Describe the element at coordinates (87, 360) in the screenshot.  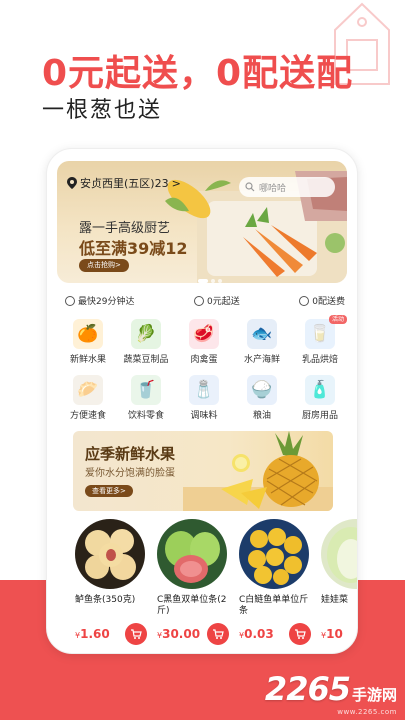
I see `category-label: 新鲜水果` at that location.